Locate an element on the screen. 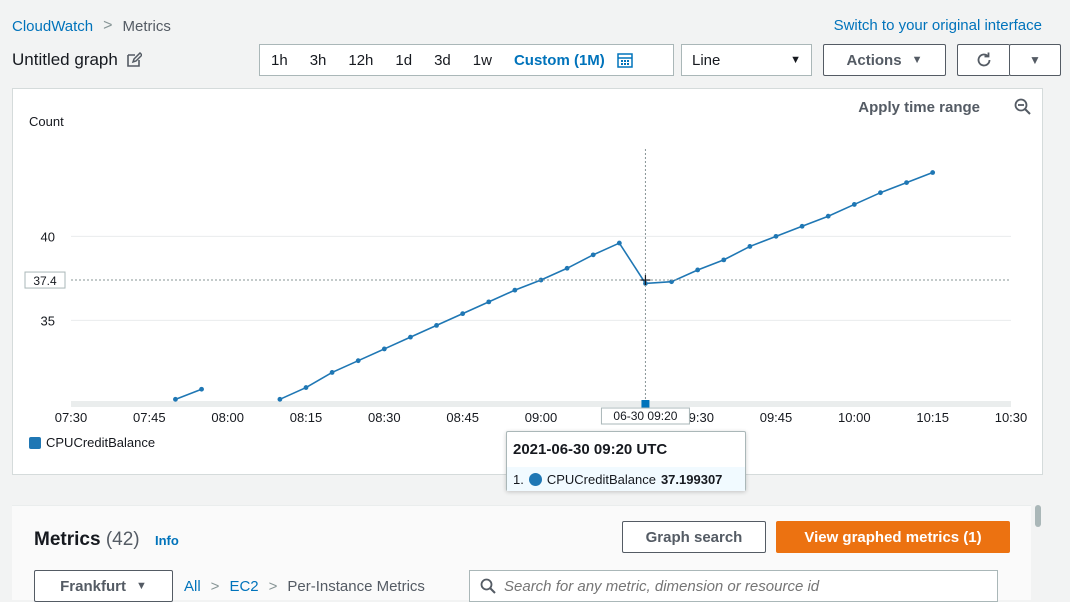 Image resolution: width=1070 pixels, height=602 pixels. tooltip-title: 2021-06-30 09:20 UTC is located at coordinates (590, 449).